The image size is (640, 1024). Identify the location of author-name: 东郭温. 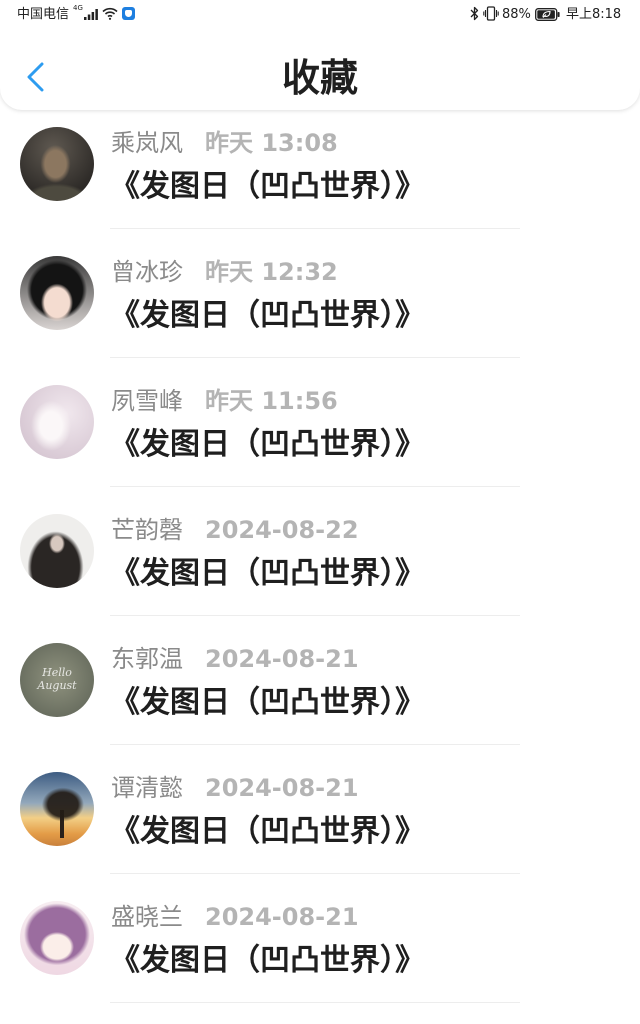
(147, 659).